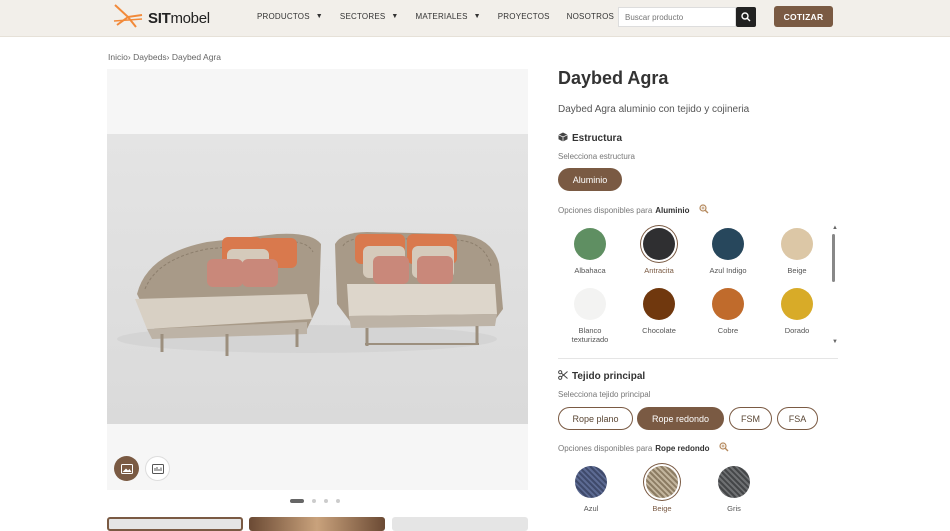 This screenshot has height=531, width=950. I want to click on tejido-options-label: Opciones disponibles para Rope redondo, so click(643, 448).